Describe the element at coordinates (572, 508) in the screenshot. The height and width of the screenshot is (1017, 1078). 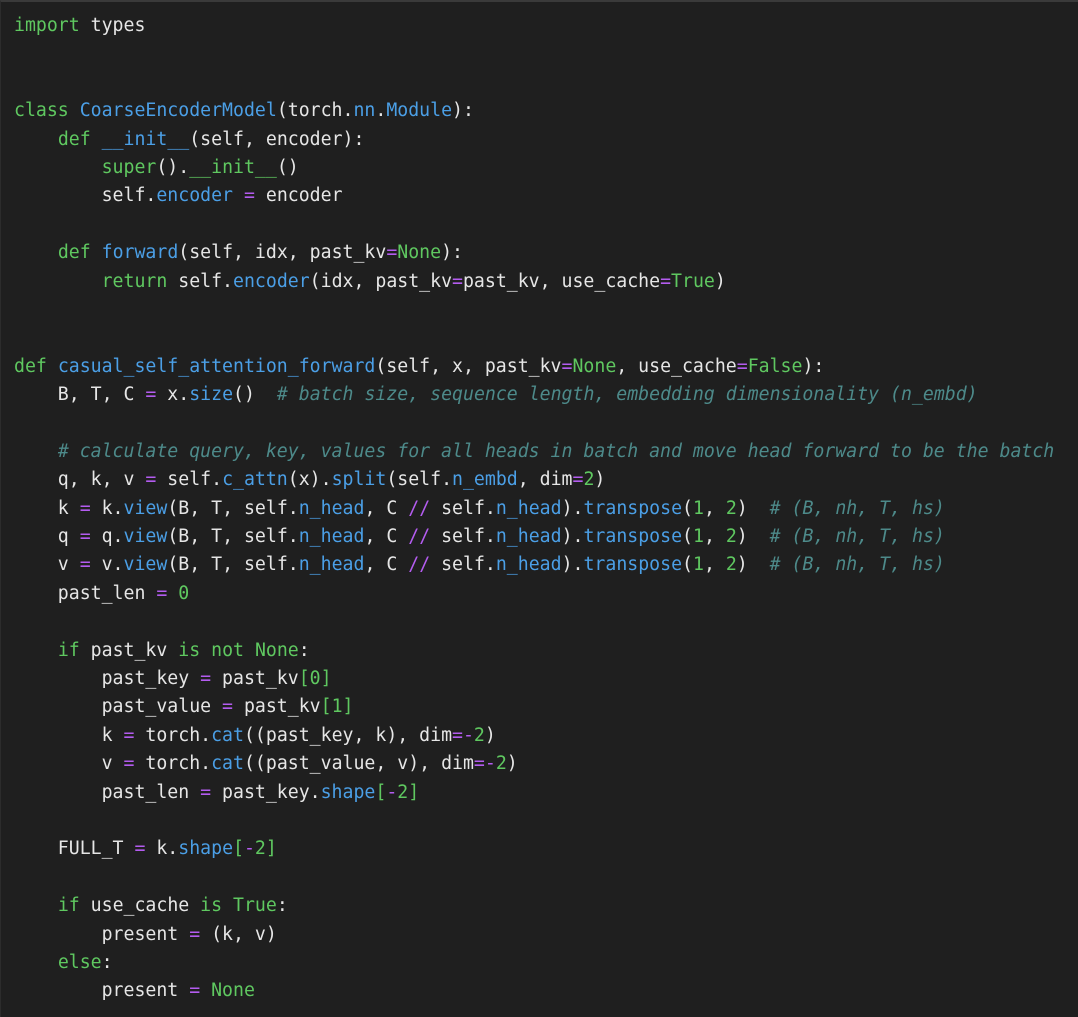
I see `code-token: ).` at that location.